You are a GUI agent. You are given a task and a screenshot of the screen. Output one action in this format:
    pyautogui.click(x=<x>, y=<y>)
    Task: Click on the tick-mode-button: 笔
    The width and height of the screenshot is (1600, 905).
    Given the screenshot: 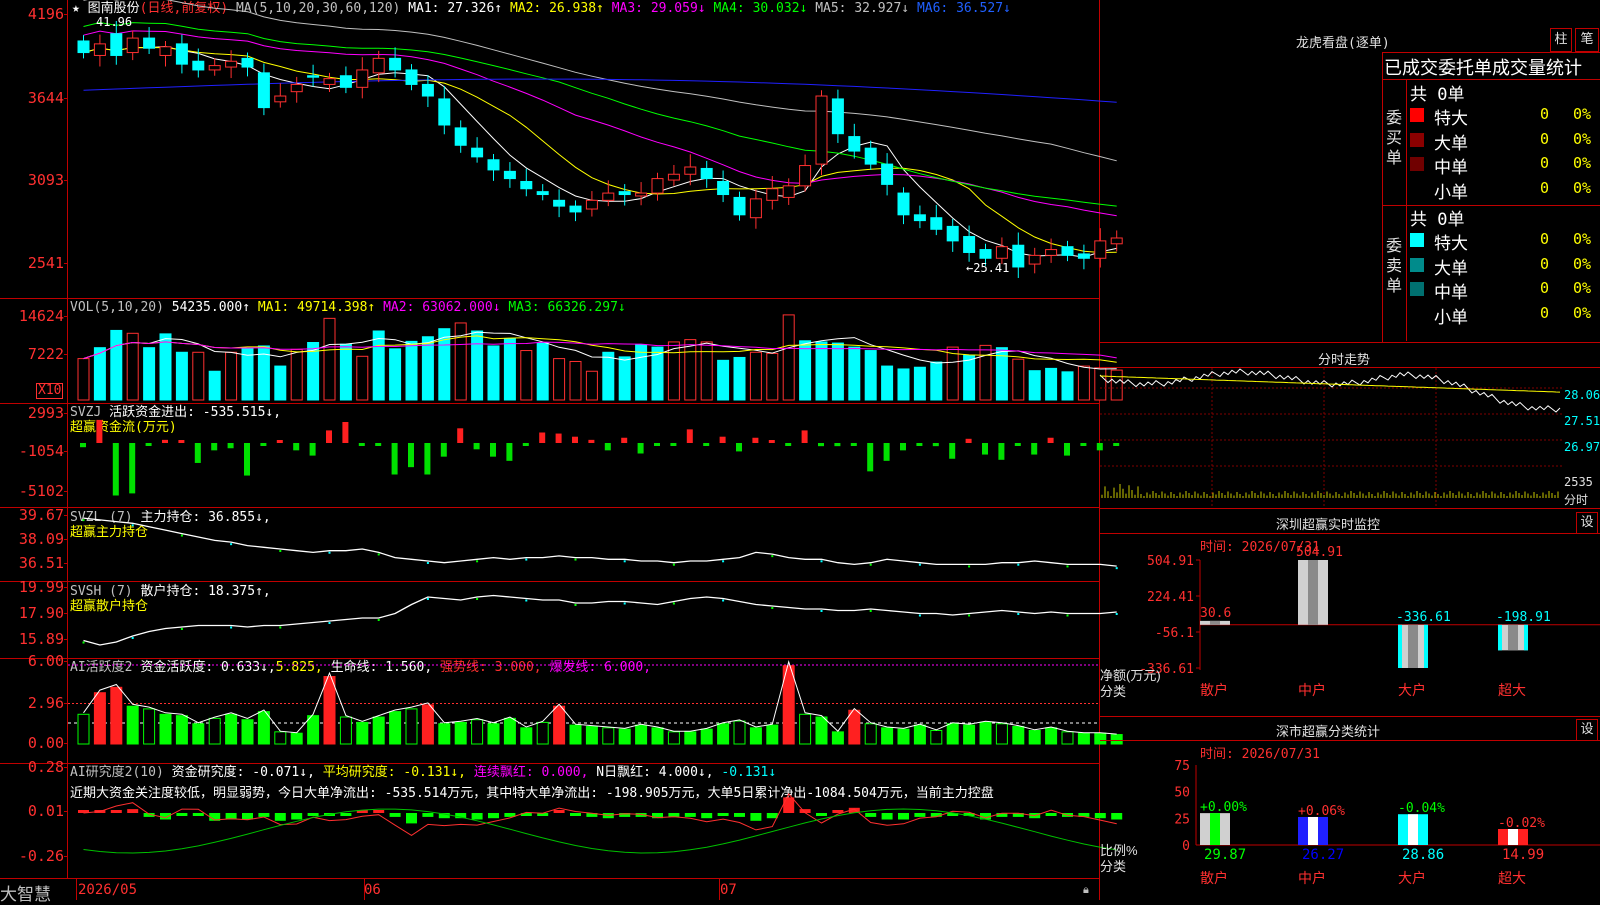 What is the action you would take?
    pyautogui.click(x=1587, y=40)
    